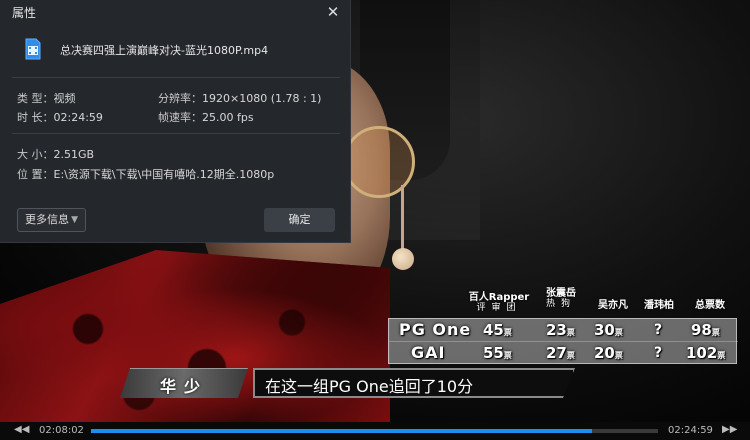  Describe the element at coordinates (164, 50) in the screenshot. I see `file-name: 总决赛四强上演巅峰对决-蓝光1080P.mp4` at that location.